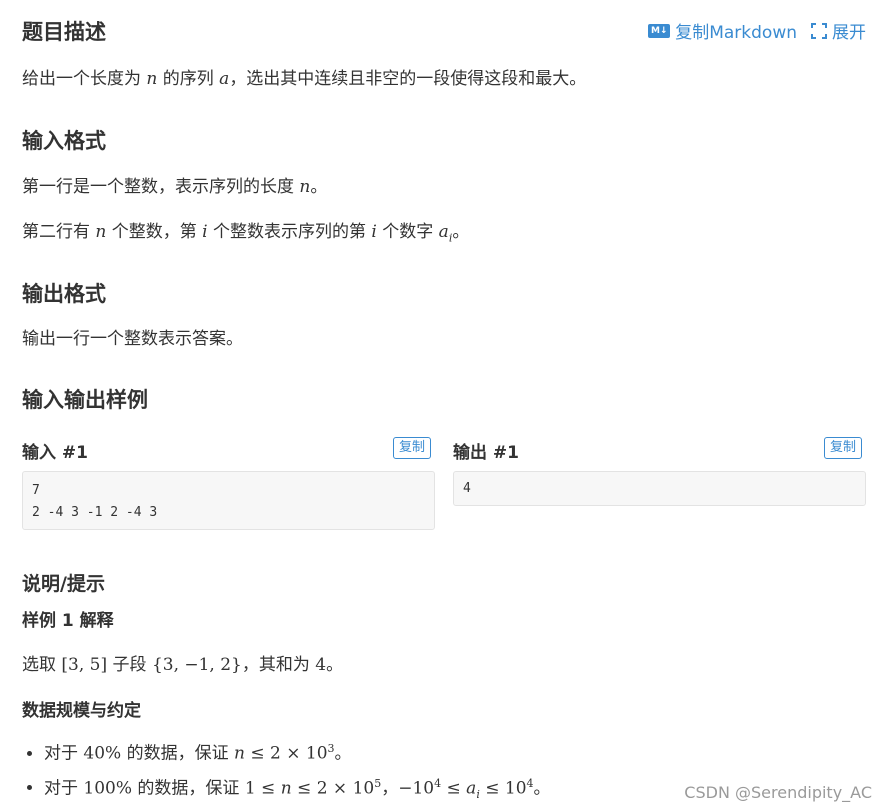 The image size is (886, 811). I want to click on sample-output-label: 输出 #1, so click(486, 453).